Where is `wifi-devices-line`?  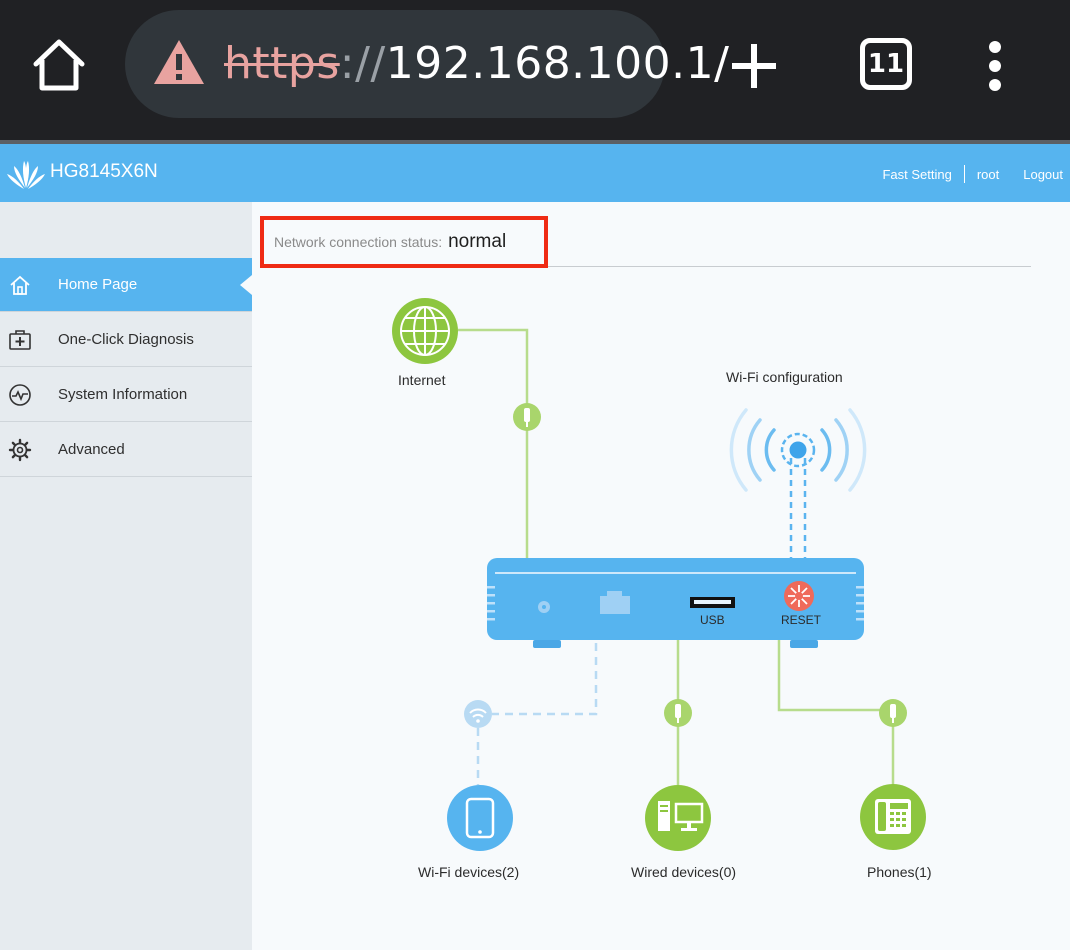 wifi-devices-line is located at coordinates (537, 714).